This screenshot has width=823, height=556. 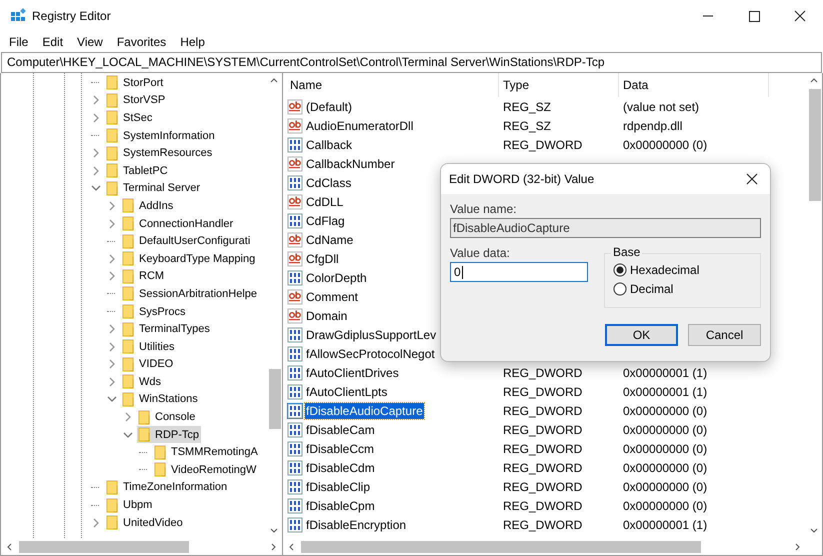 What do you see at coordinates (168, 399) in the screenshot?
I see `tree-item: WinStations` at bounding box center [168, 399].